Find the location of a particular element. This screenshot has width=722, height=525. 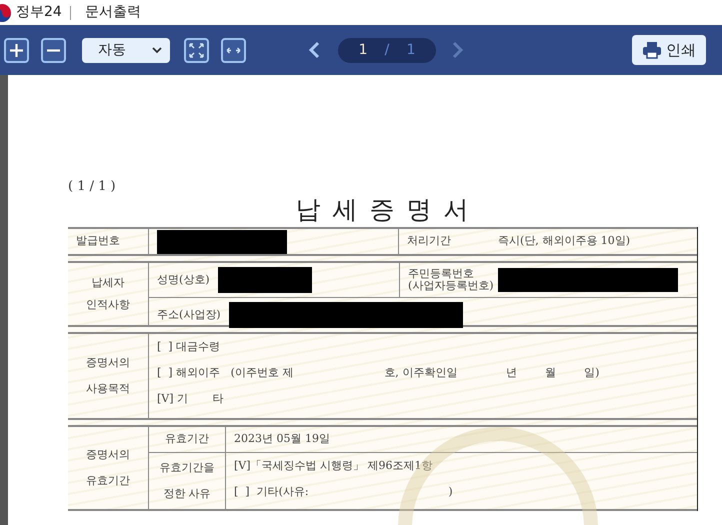

document-title: 납 세 증 명 서 is located at coordinates (383, 209).